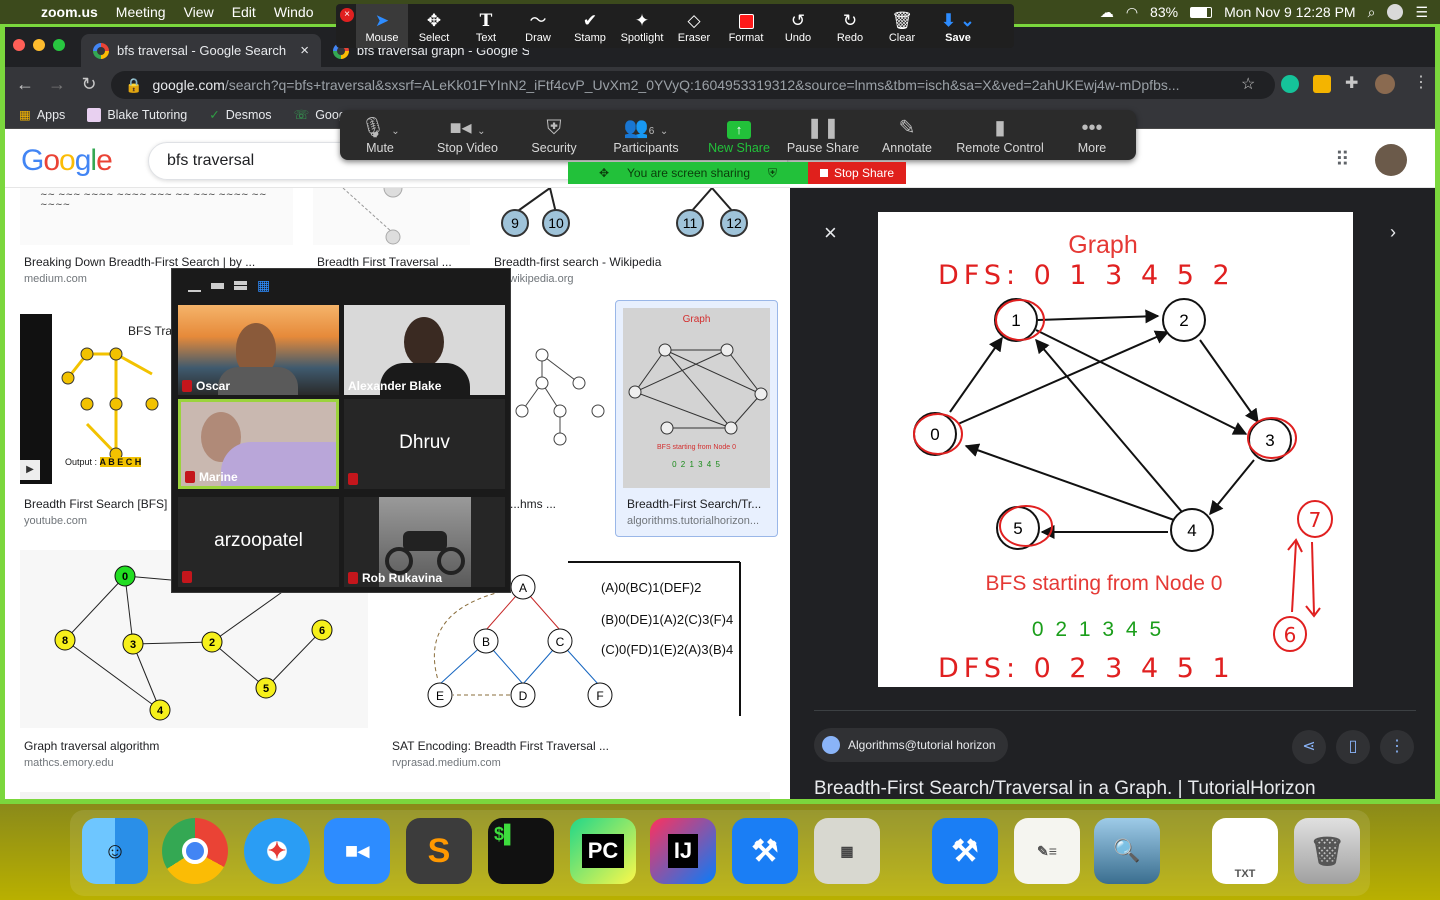 Image resolution: width=1440 pixels, height=900 pixels. Describe the element at coordinates (1342, 159) in the screenshot. I see `google-apps-icon: ⠿` at that location.